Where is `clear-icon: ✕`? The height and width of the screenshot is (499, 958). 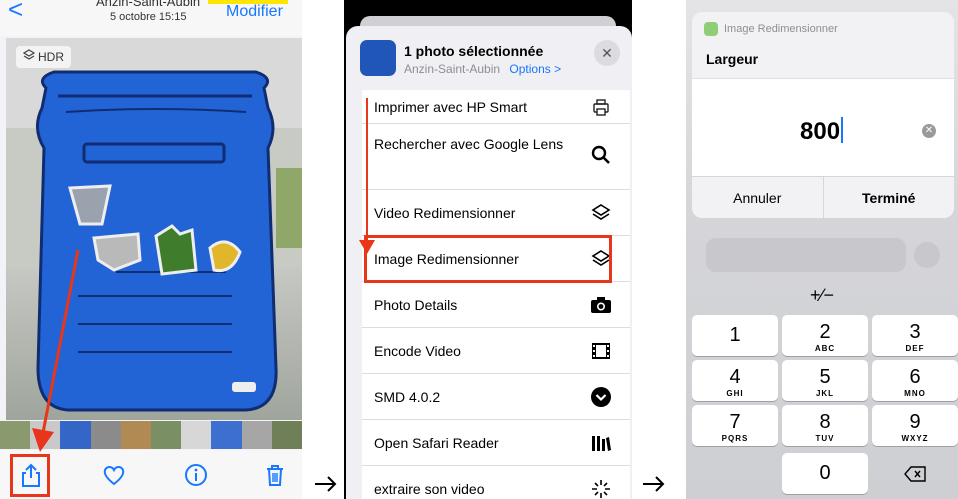 clear-icon: ✕ is located at coordinates (929, 131).